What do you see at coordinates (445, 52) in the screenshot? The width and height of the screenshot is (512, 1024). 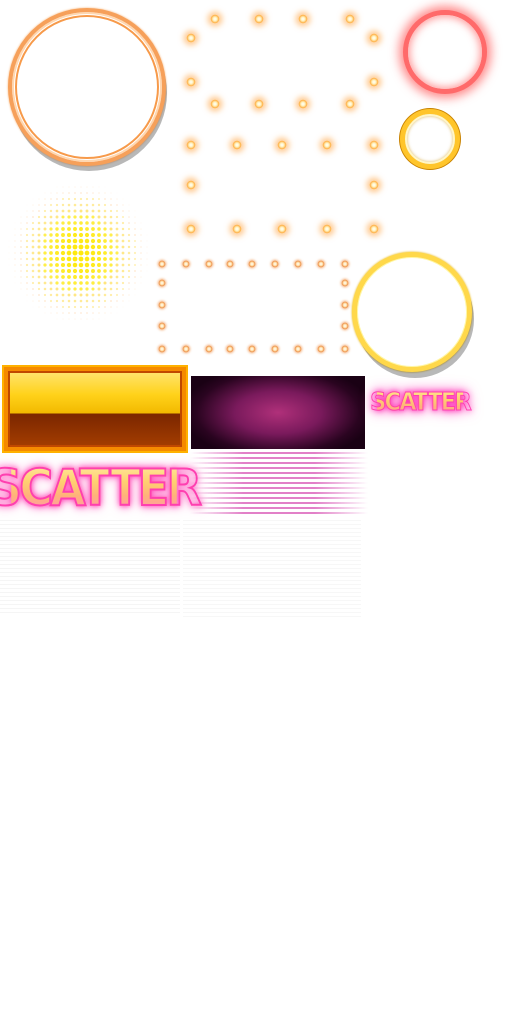 I see `red-glow-ring` at bounding box center [445, 52].